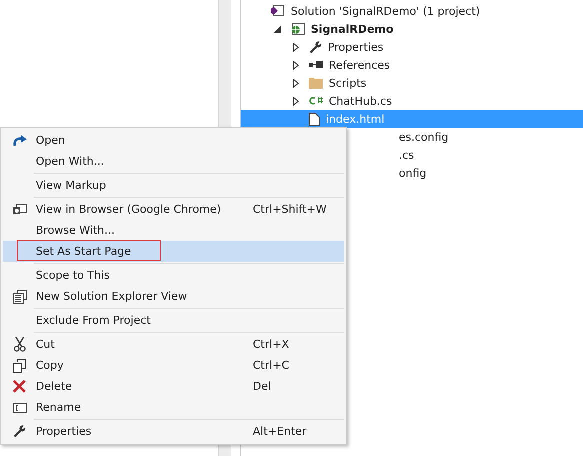 This screenshot has width=583, height=456. Describe the element at coordinates (112, 296) in the screenshot. I see `menu-label: New Solution Explorer View` at that location.